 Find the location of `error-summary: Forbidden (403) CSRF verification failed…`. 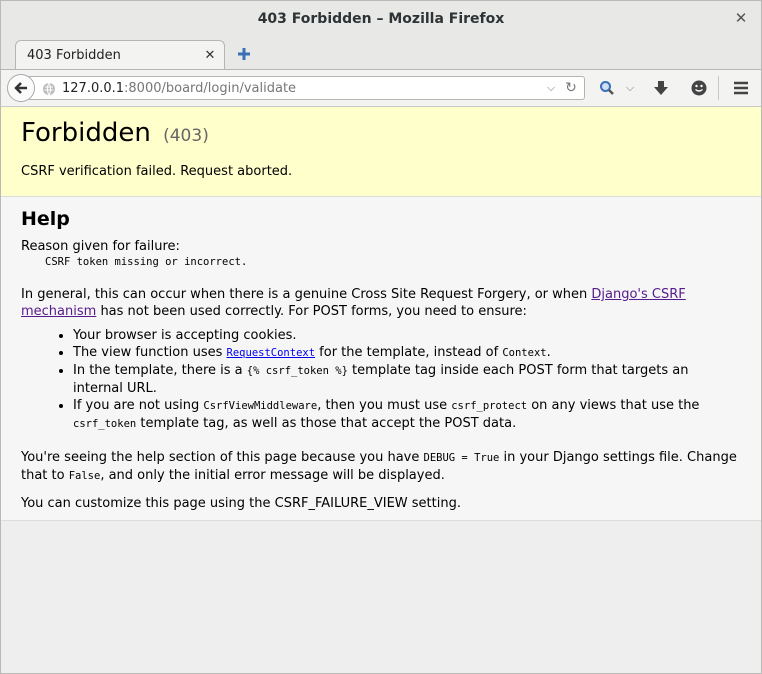

error-summary: Forbidden (403) CSRF verification failed… is located at coordinates (381, 152).